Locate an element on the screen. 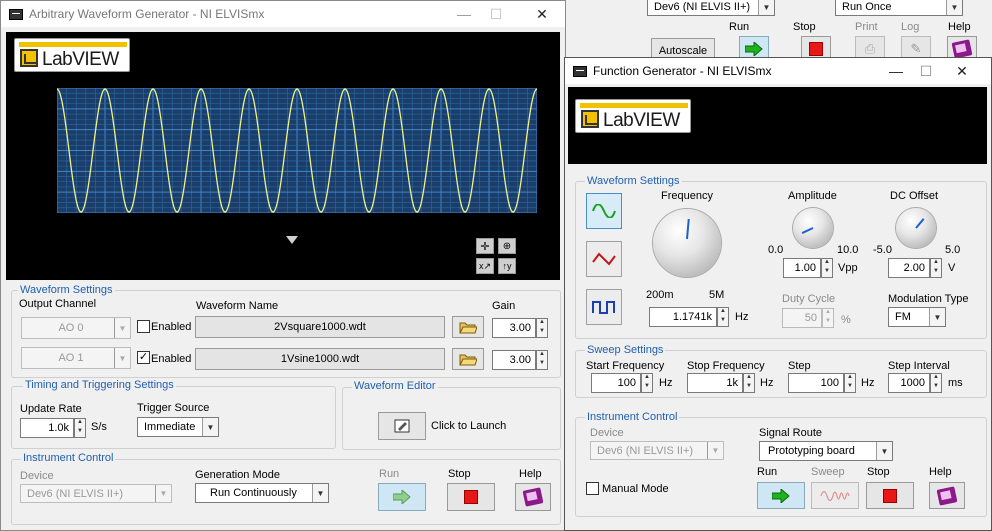 The width and height of the screenshot is (992, 531). dc-offset-spinner: ▲ ▼ is located at coordinates (936, 268).